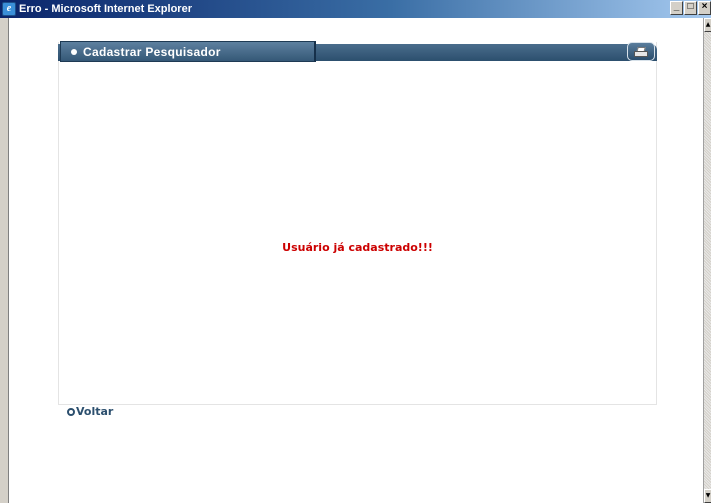 The width and height of the screenshot is (711, 503). Describe the element at coordinates (9, 9) in the screenshot. I see `ie-logo-icon: e` at that location.